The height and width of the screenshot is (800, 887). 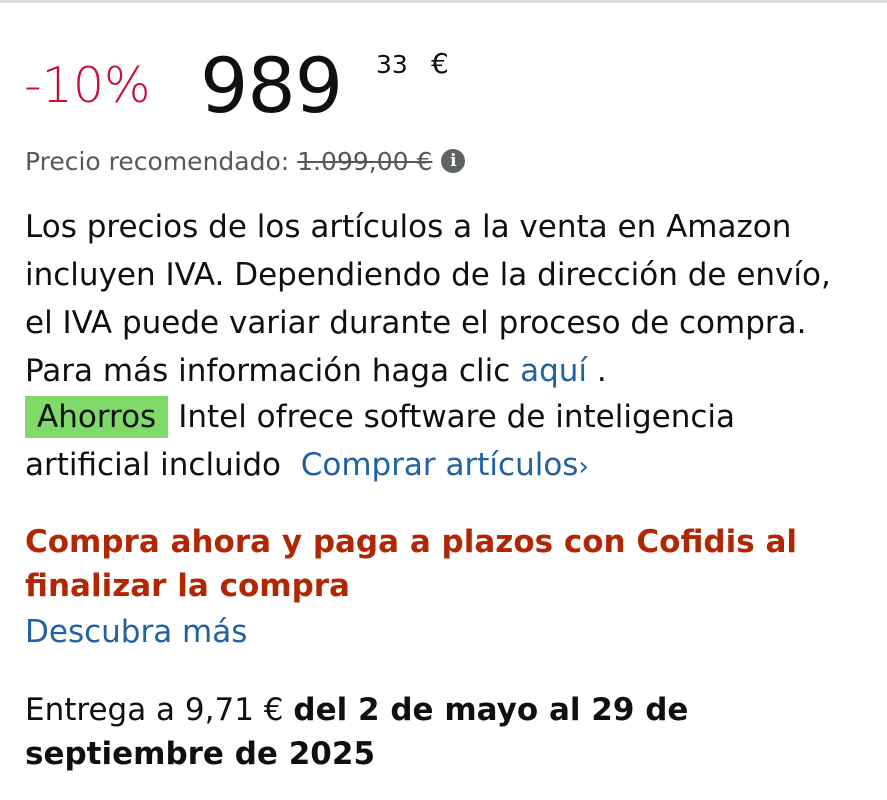 I want to click on recommended-price-label: Precio recomendado:, so click(x=157, y=161).